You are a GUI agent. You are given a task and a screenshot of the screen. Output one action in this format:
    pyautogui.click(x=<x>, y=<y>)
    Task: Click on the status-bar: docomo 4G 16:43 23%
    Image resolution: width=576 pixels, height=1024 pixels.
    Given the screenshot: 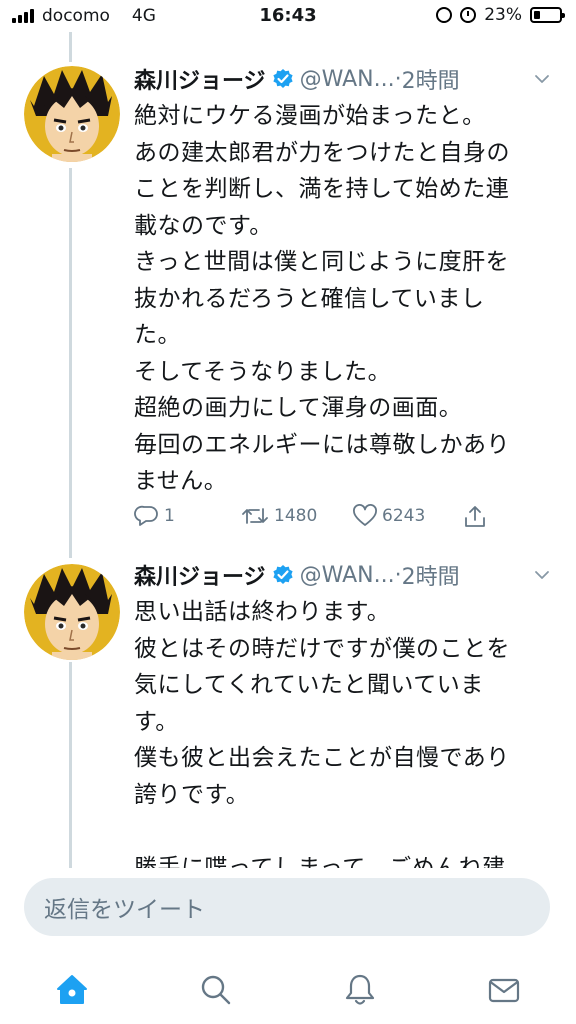 What is the action you would take?
    pyautogui.click(x=288, y=16)
    